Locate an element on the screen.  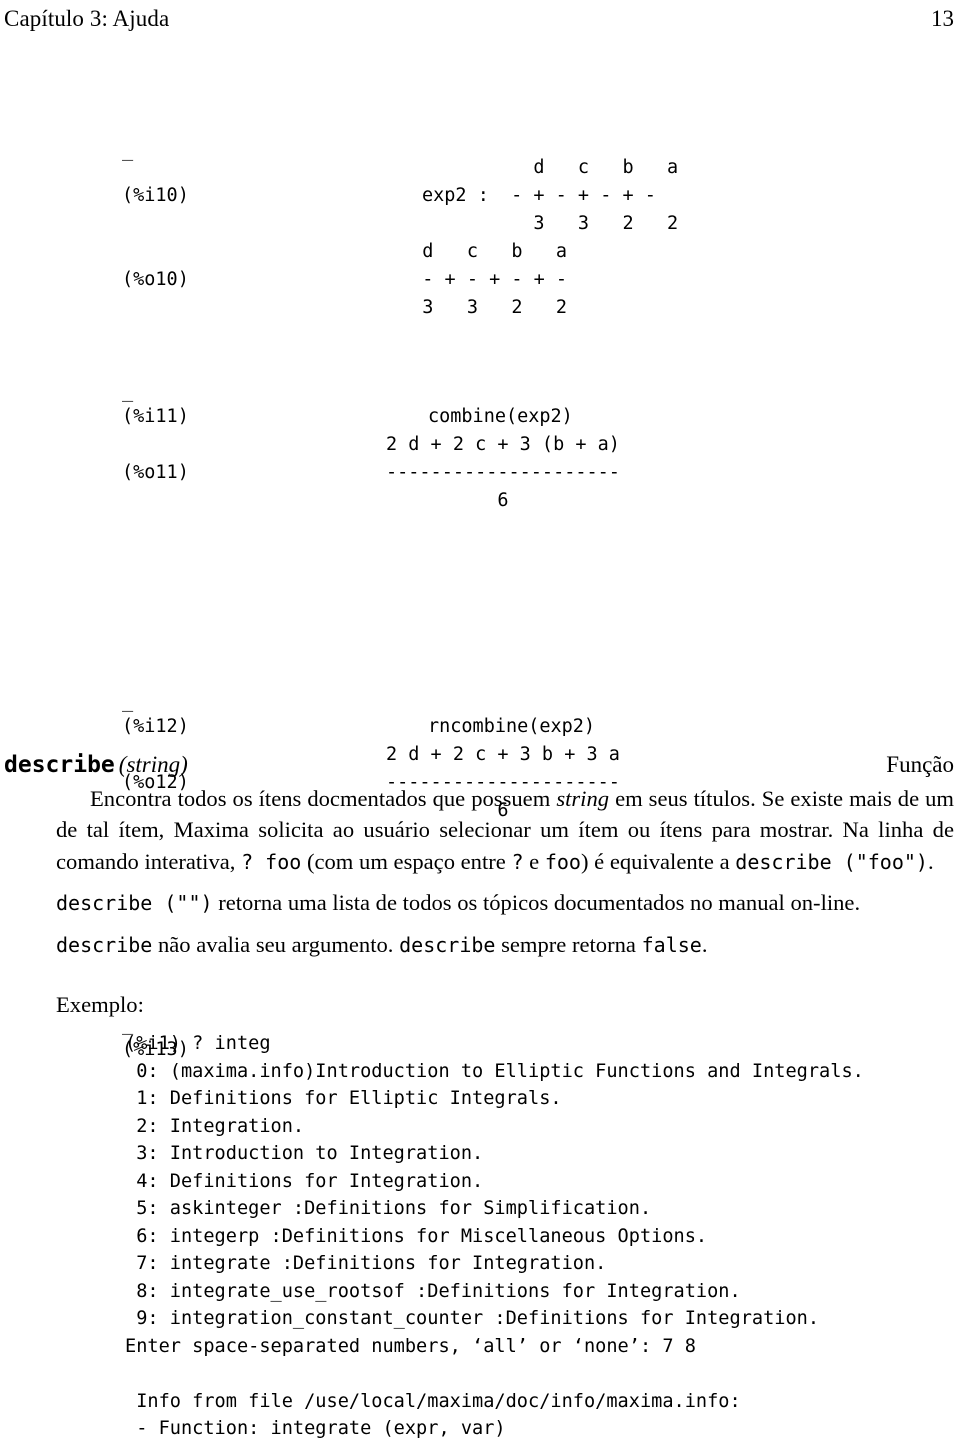
p1-text-3: (com um espaço entre is located at coordinates (406, 861).